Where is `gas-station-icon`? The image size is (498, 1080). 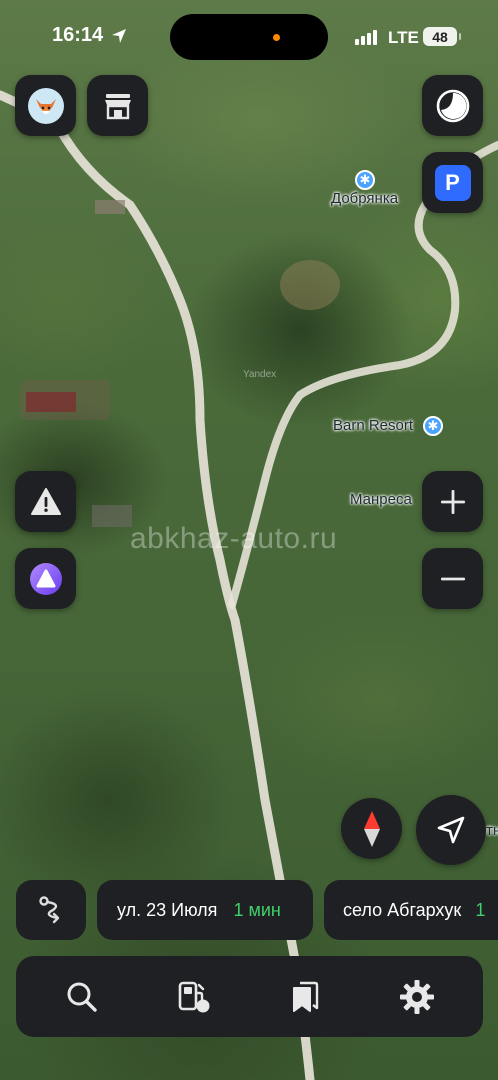
gas-station-icon is located at coordinates (194, 996).